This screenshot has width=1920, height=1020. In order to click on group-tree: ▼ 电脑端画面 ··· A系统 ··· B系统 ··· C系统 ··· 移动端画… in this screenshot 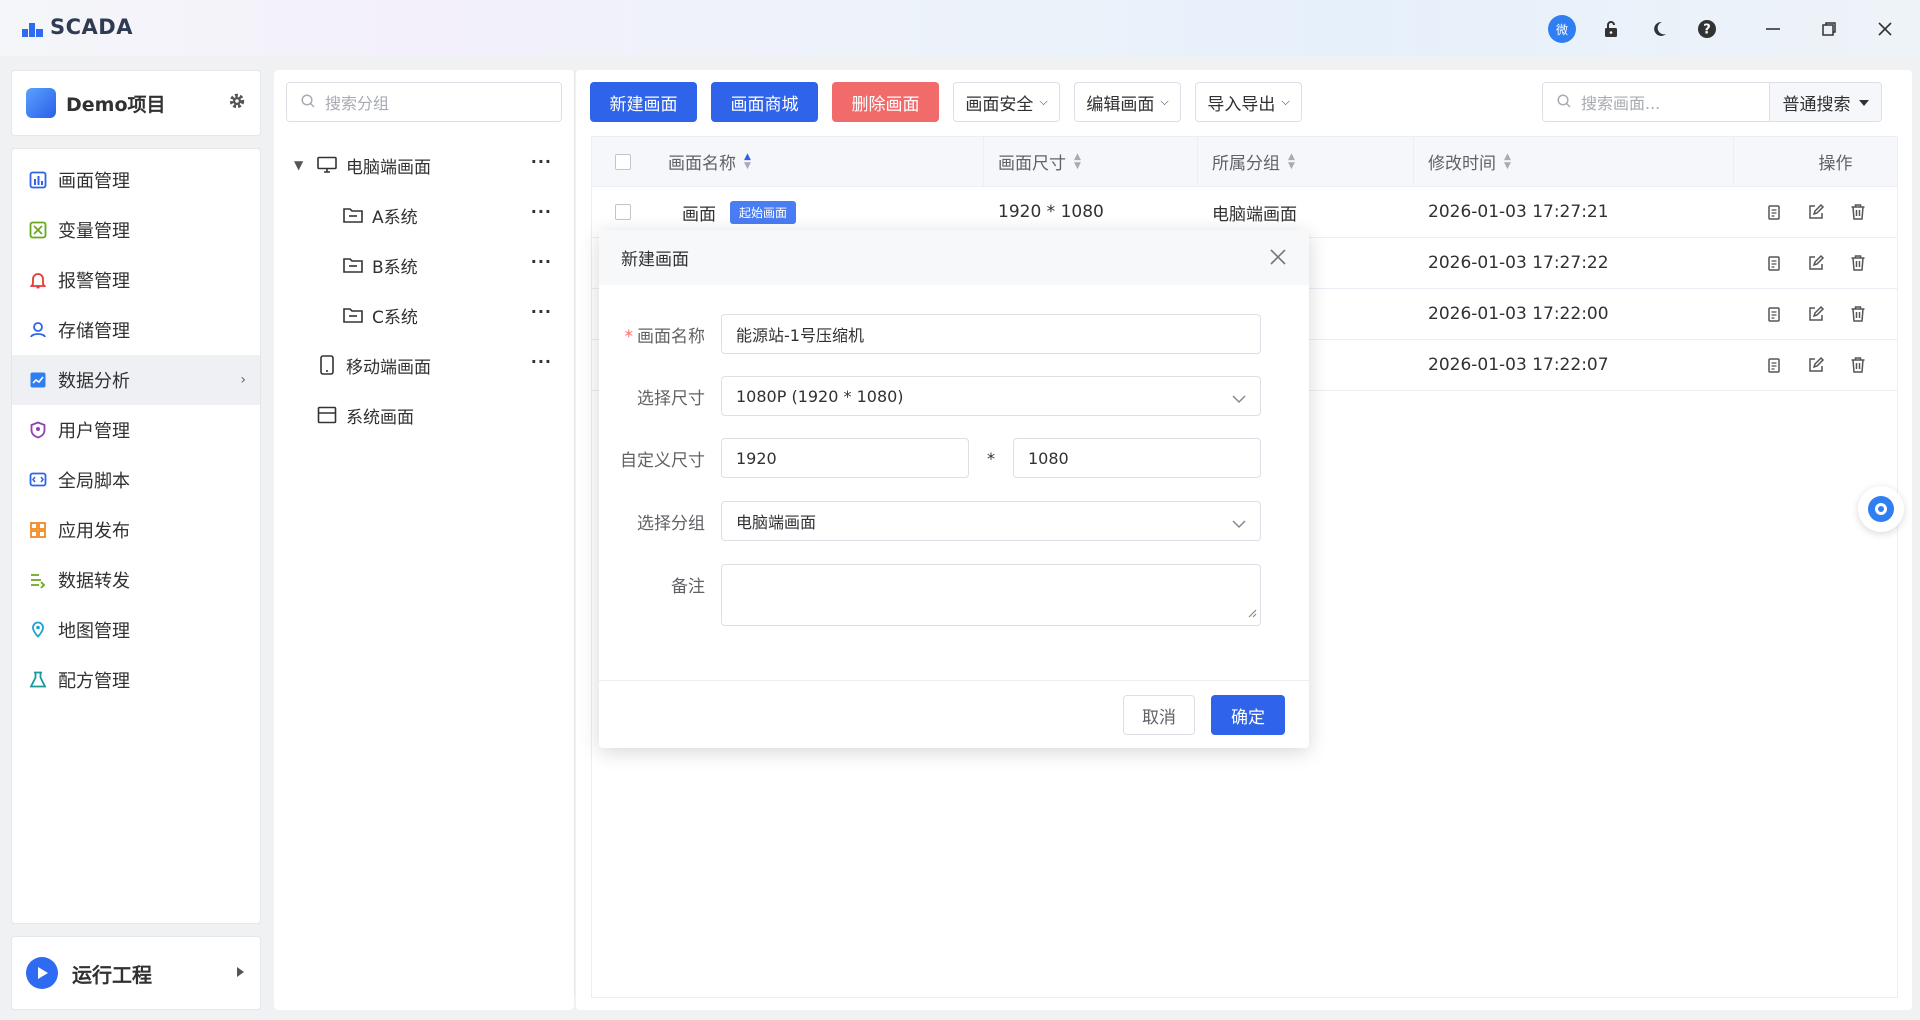, I will do `click(424, 290)`.